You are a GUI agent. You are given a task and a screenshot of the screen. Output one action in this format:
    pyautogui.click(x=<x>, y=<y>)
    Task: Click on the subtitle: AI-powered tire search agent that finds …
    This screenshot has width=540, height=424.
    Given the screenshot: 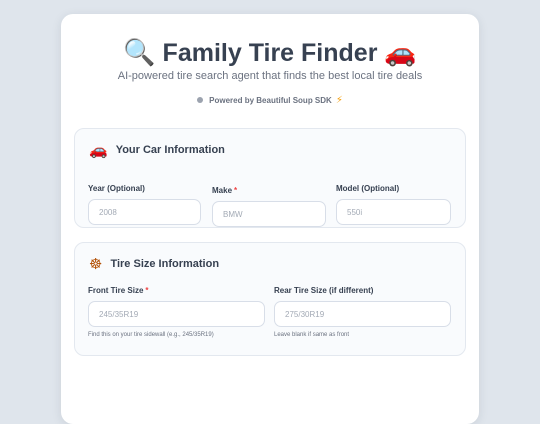 What is the action you would take?
    pyautogui.click(x=270, y=76)
    